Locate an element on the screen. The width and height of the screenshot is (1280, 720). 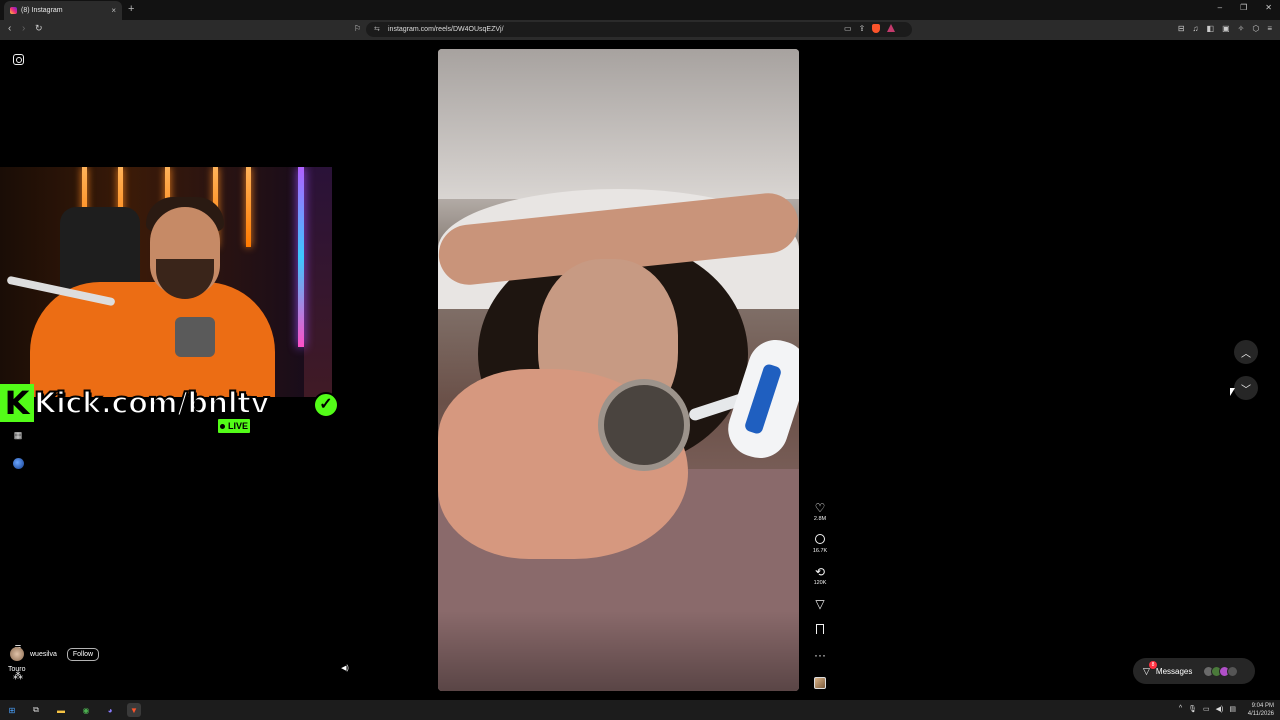
clock-time: 9:04 PM is located at coordinates (1262, 706).